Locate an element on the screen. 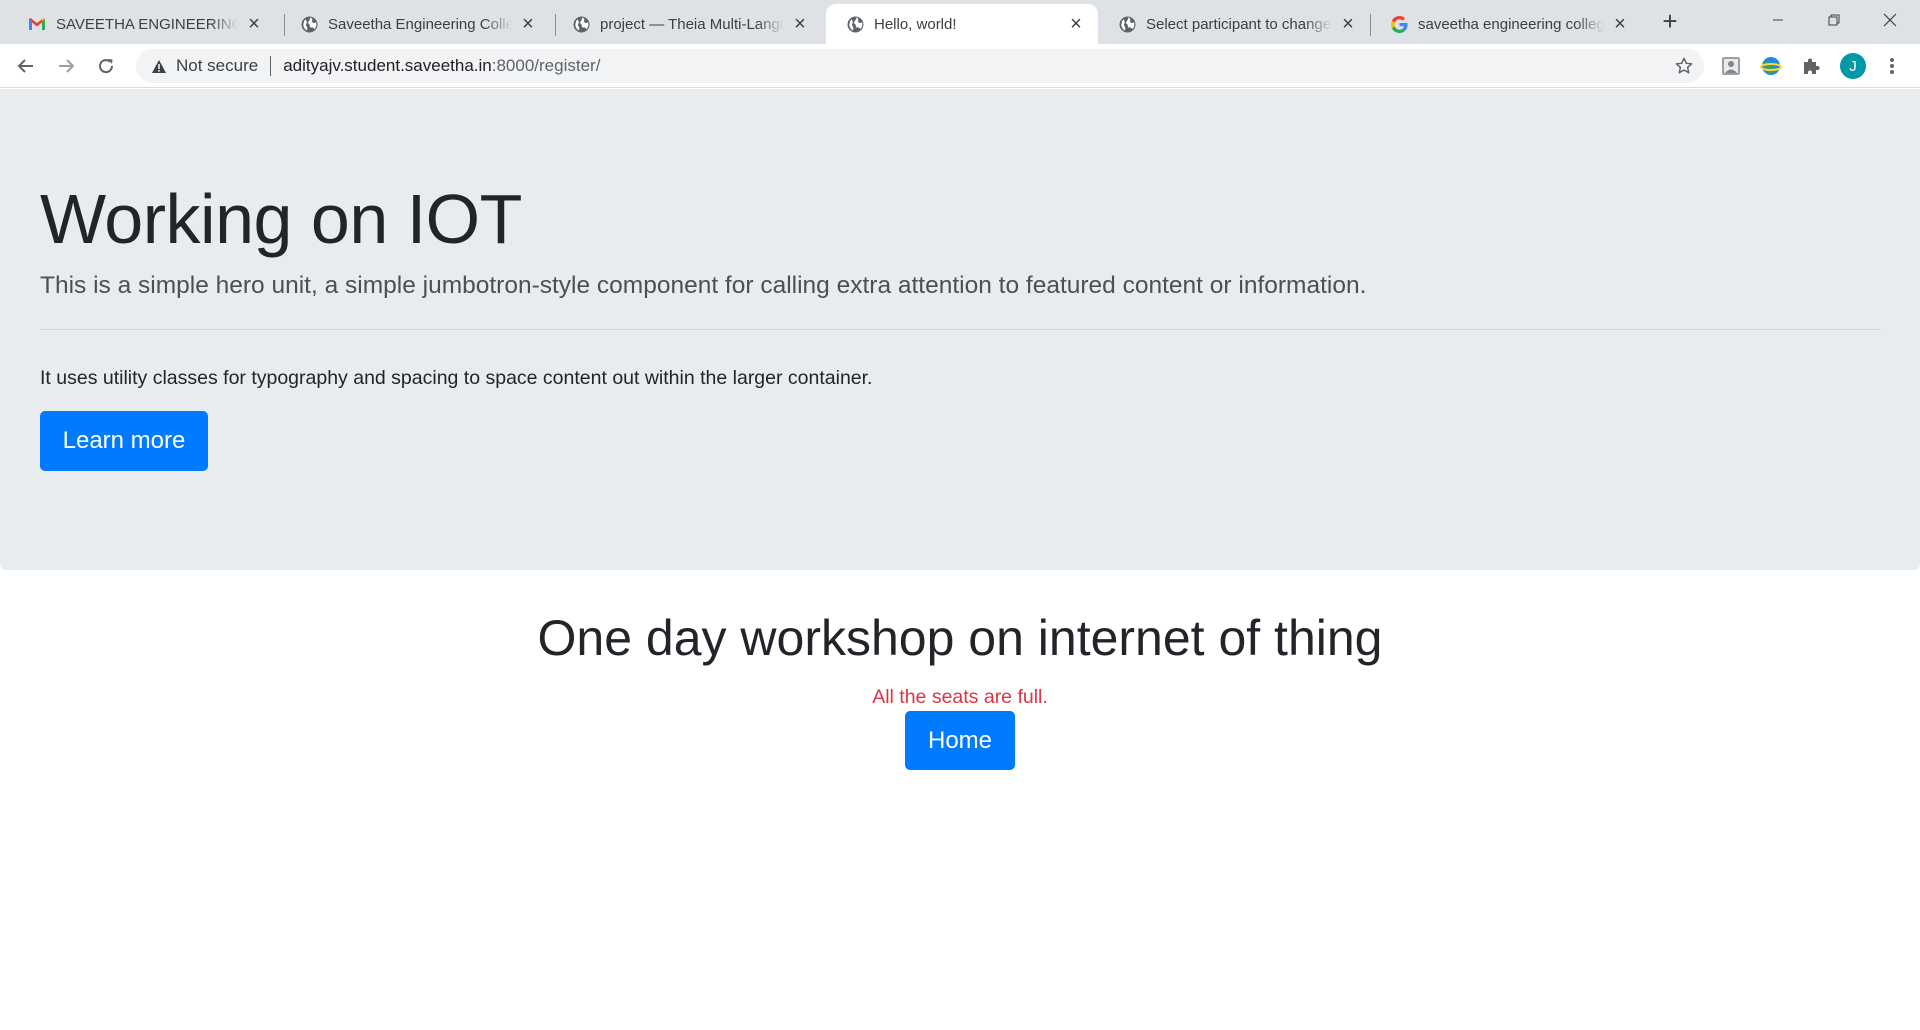  browser-tab-saveetha: Saveetha Engineering College × is located at coordinates (415, 24).